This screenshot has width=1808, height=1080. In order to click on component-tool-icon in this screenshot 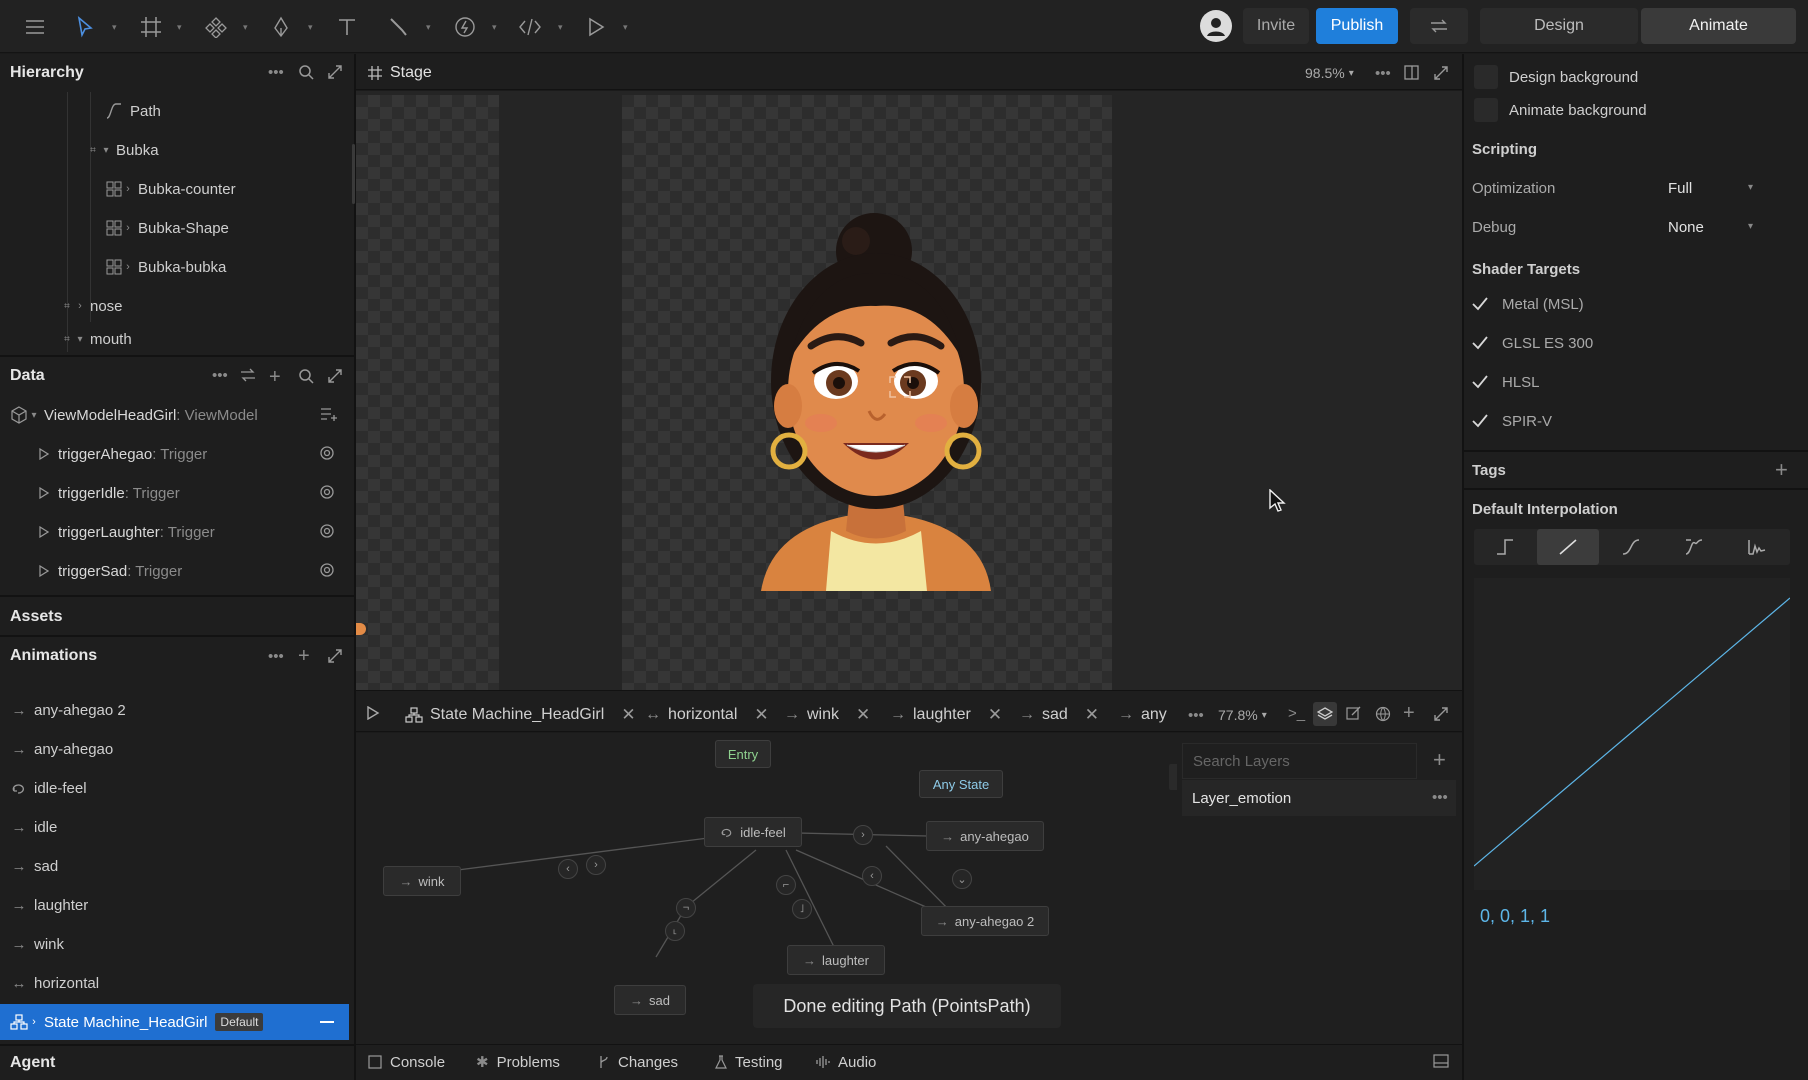, I will do `click(216, 27)`.